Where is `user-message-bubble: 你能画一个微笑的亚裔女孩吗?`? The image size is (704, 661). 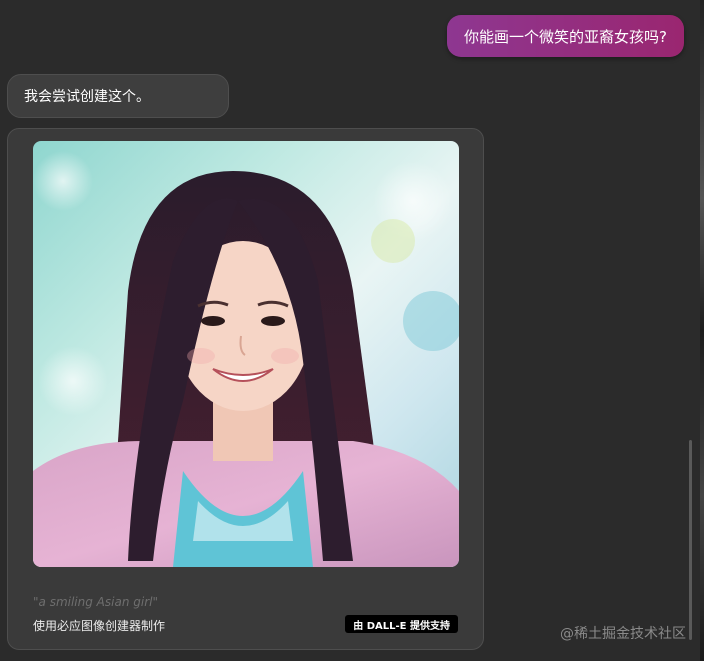 user-message-bubble: 你能画一个微笑的亚裔女孩吗? is located at coordinates (565, 36).